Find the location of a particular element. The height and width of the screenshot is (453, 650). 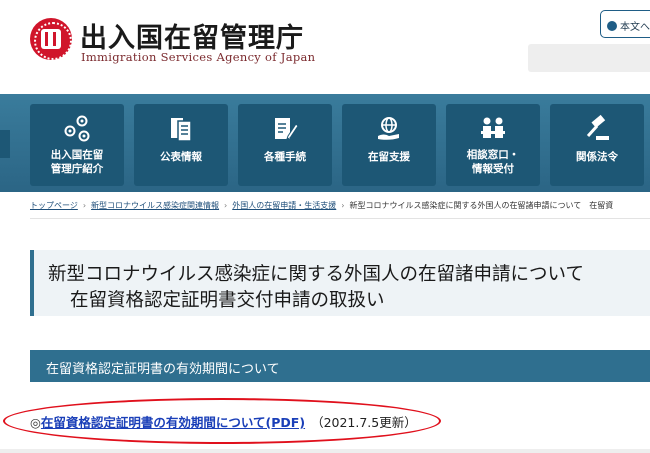

agency-logo is located at coordinates (51, 39).